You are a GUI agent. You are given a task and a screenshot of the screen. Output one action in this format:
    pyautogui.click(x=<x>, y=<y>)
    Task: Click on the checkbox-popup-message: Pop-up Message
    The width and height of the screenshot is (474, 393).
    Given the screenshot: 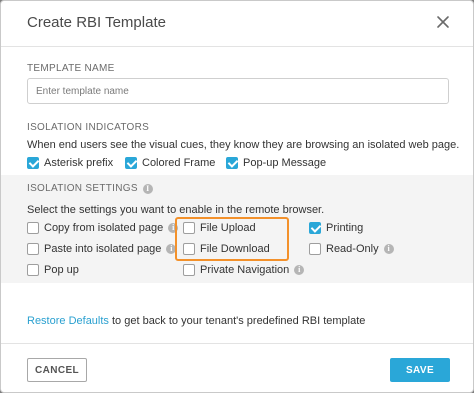 What is the action you would take?
    pyautogui.click(x=276, y=163)
    